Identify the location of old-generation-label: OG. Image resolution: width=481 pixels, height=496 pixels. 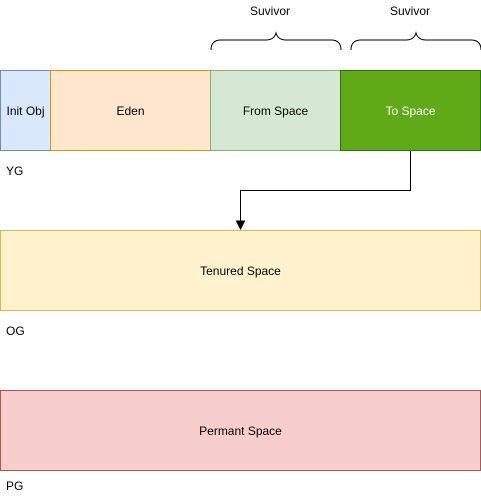
(15, 331).